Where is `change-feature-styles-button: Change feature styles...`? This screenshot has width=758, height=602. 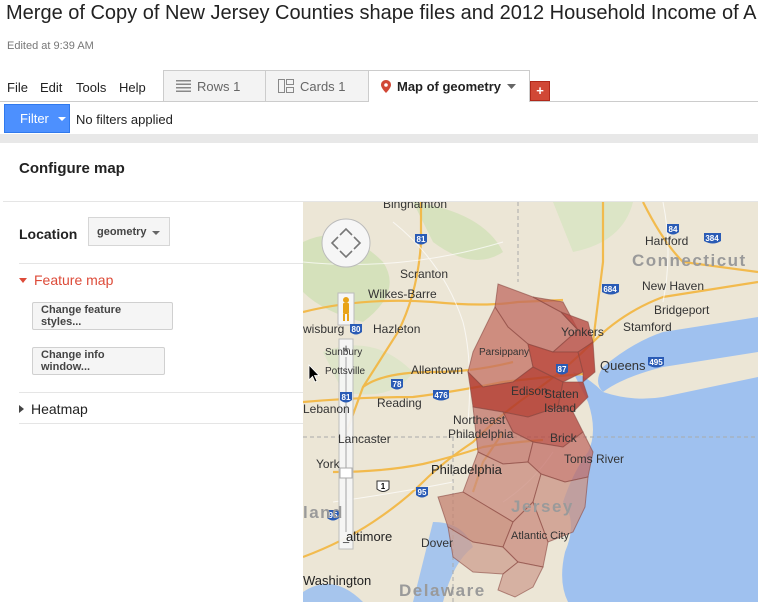 change-feature-styles-button: Change feature styles... is located at coordinates (102, 316).